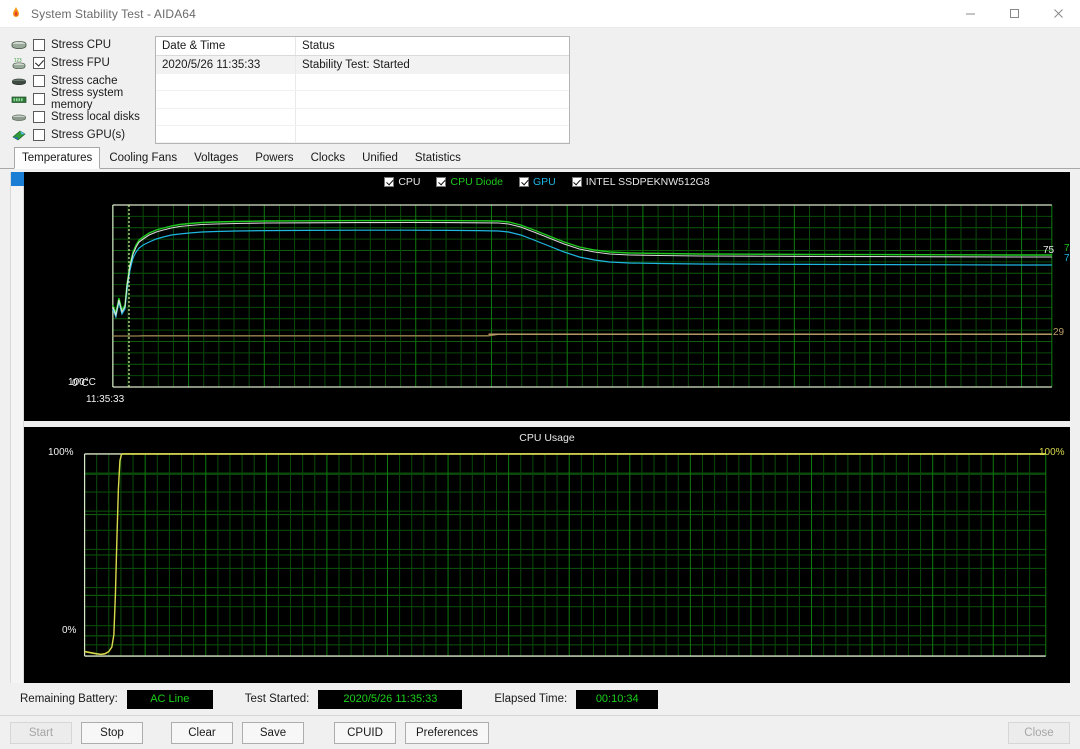 Image resolution: width=1080 pixels, height=749 pixels. What do you see at coordinates (328, 158) in the screenshot?
I see `tab-clocks: Clocks` at bounding box center [328, 158].